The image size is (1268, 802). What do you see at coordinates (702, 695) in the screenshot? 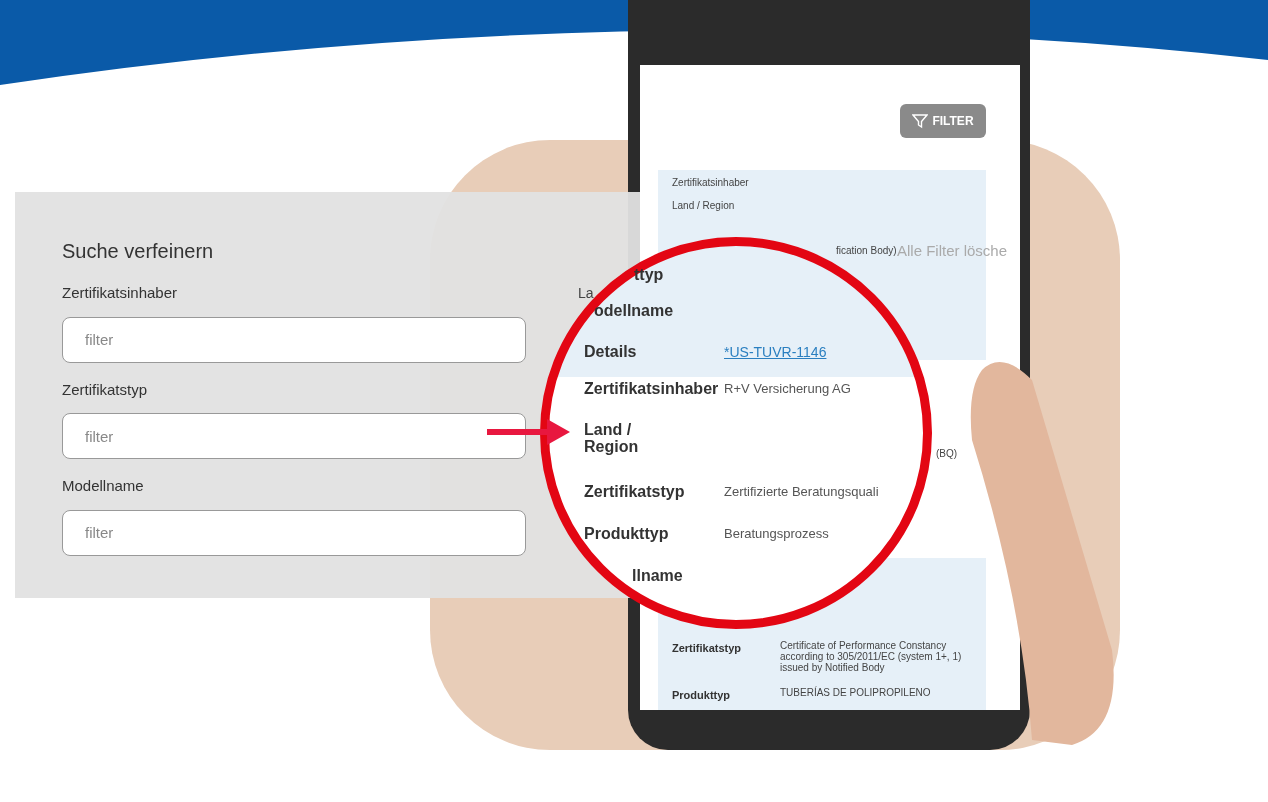
I see `card-label: Produkttyp` at bounding box center [702, 695].